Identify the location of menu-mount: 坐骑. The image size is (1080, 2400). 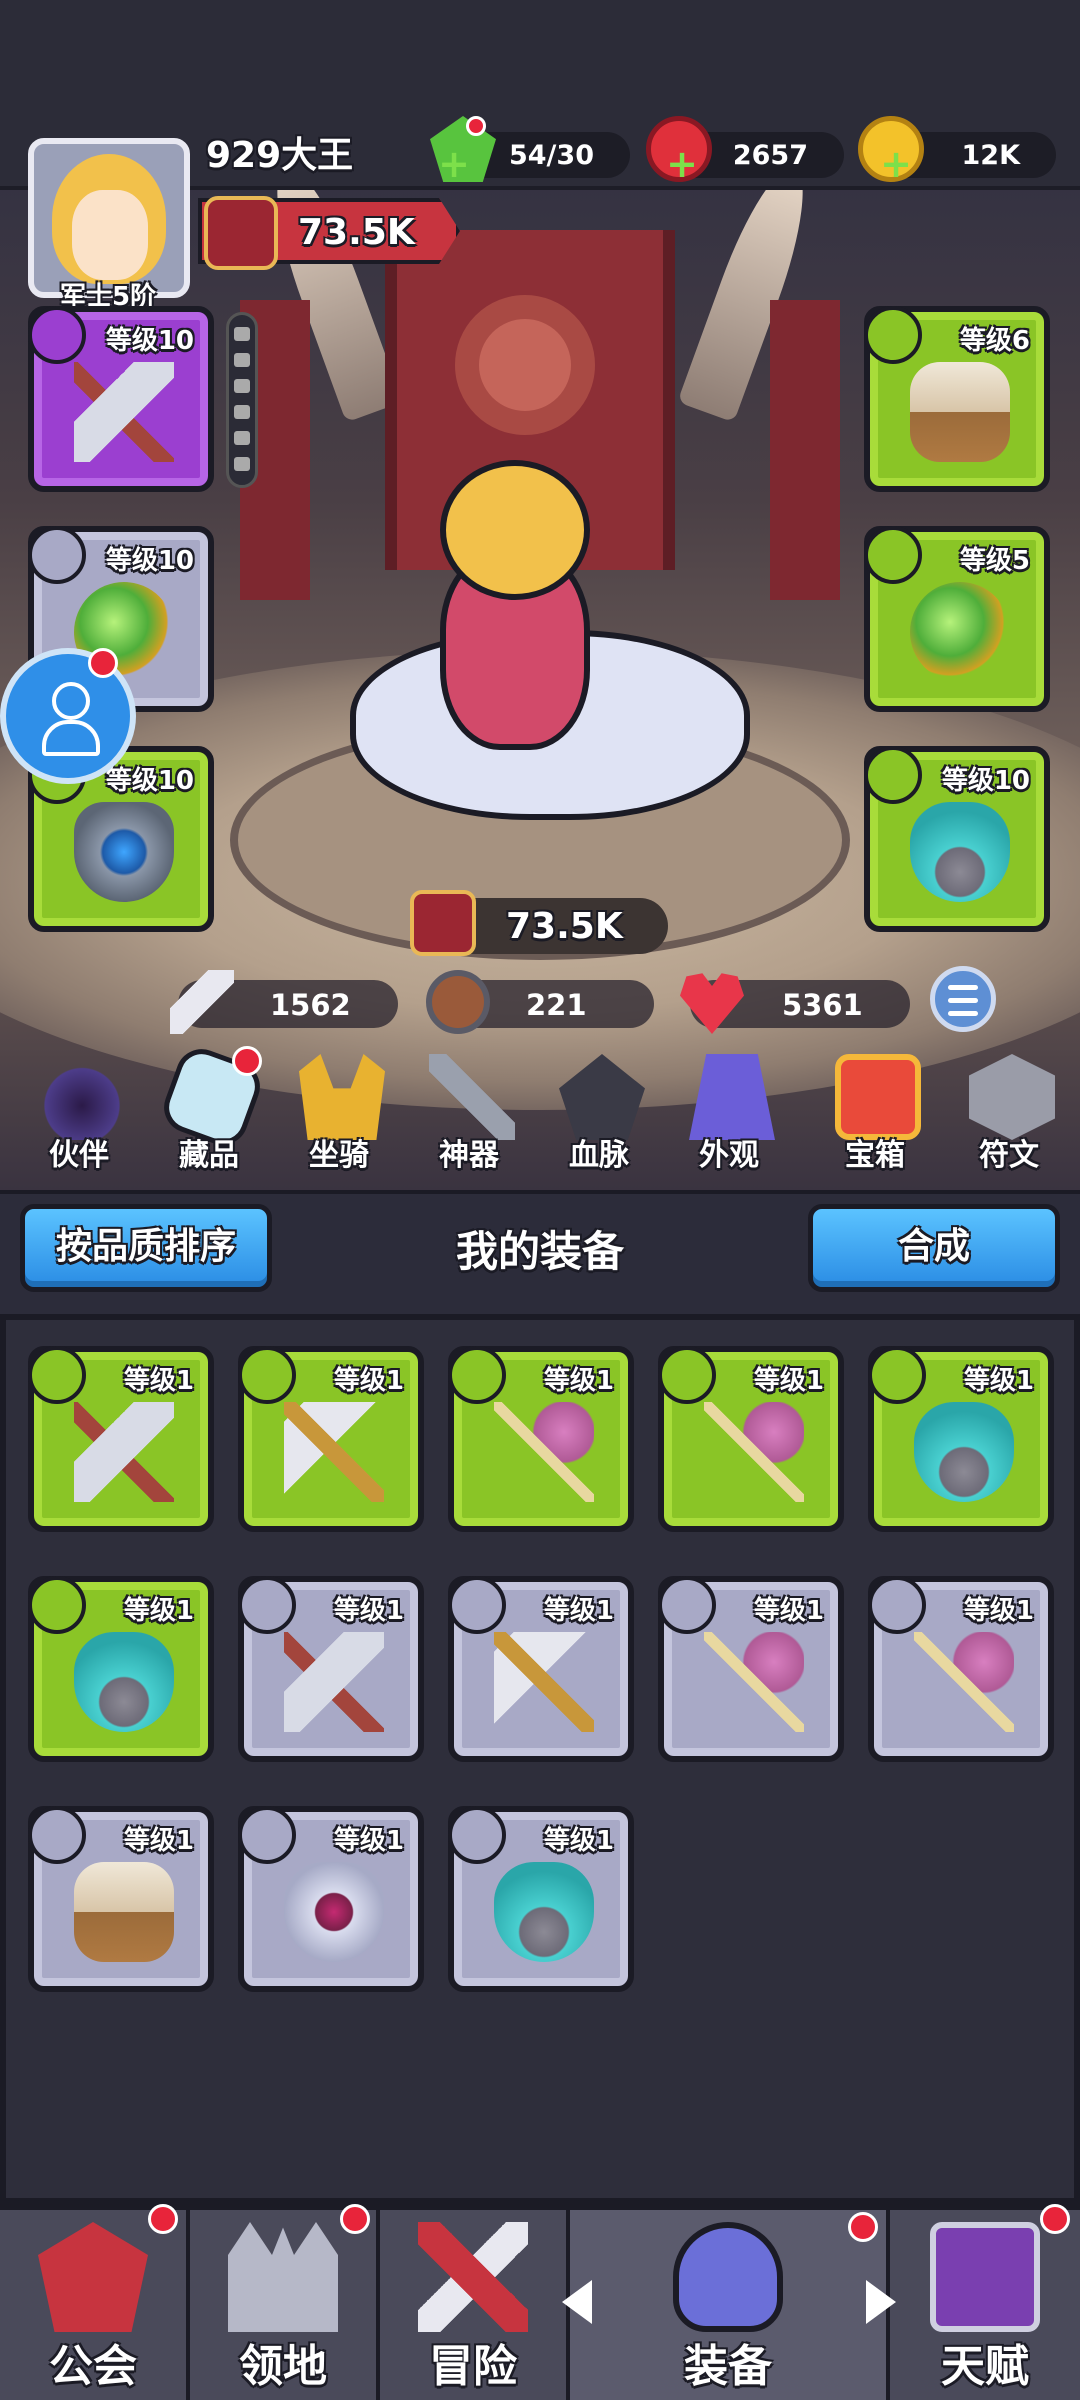
(339, 1115).